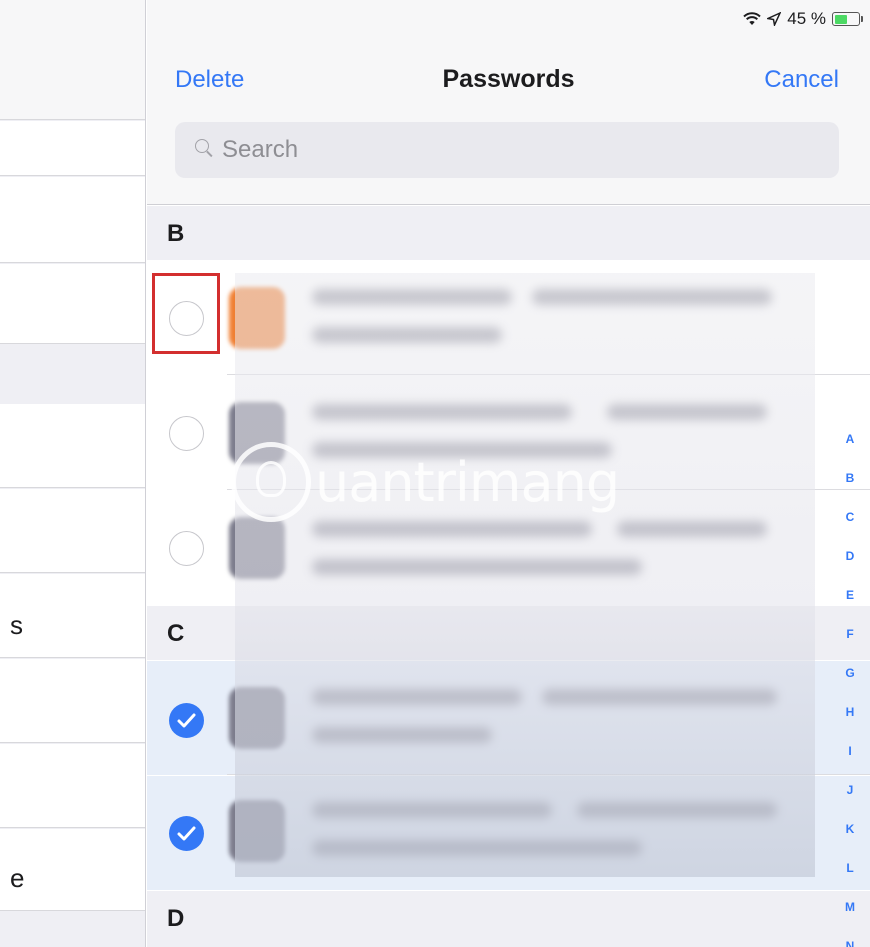 This screenshot has width=870, height=947. What do you see at coordinates (260, 149) in the screenshot?
I see `search-placeholder: Search` at bounding box center [260, 149].